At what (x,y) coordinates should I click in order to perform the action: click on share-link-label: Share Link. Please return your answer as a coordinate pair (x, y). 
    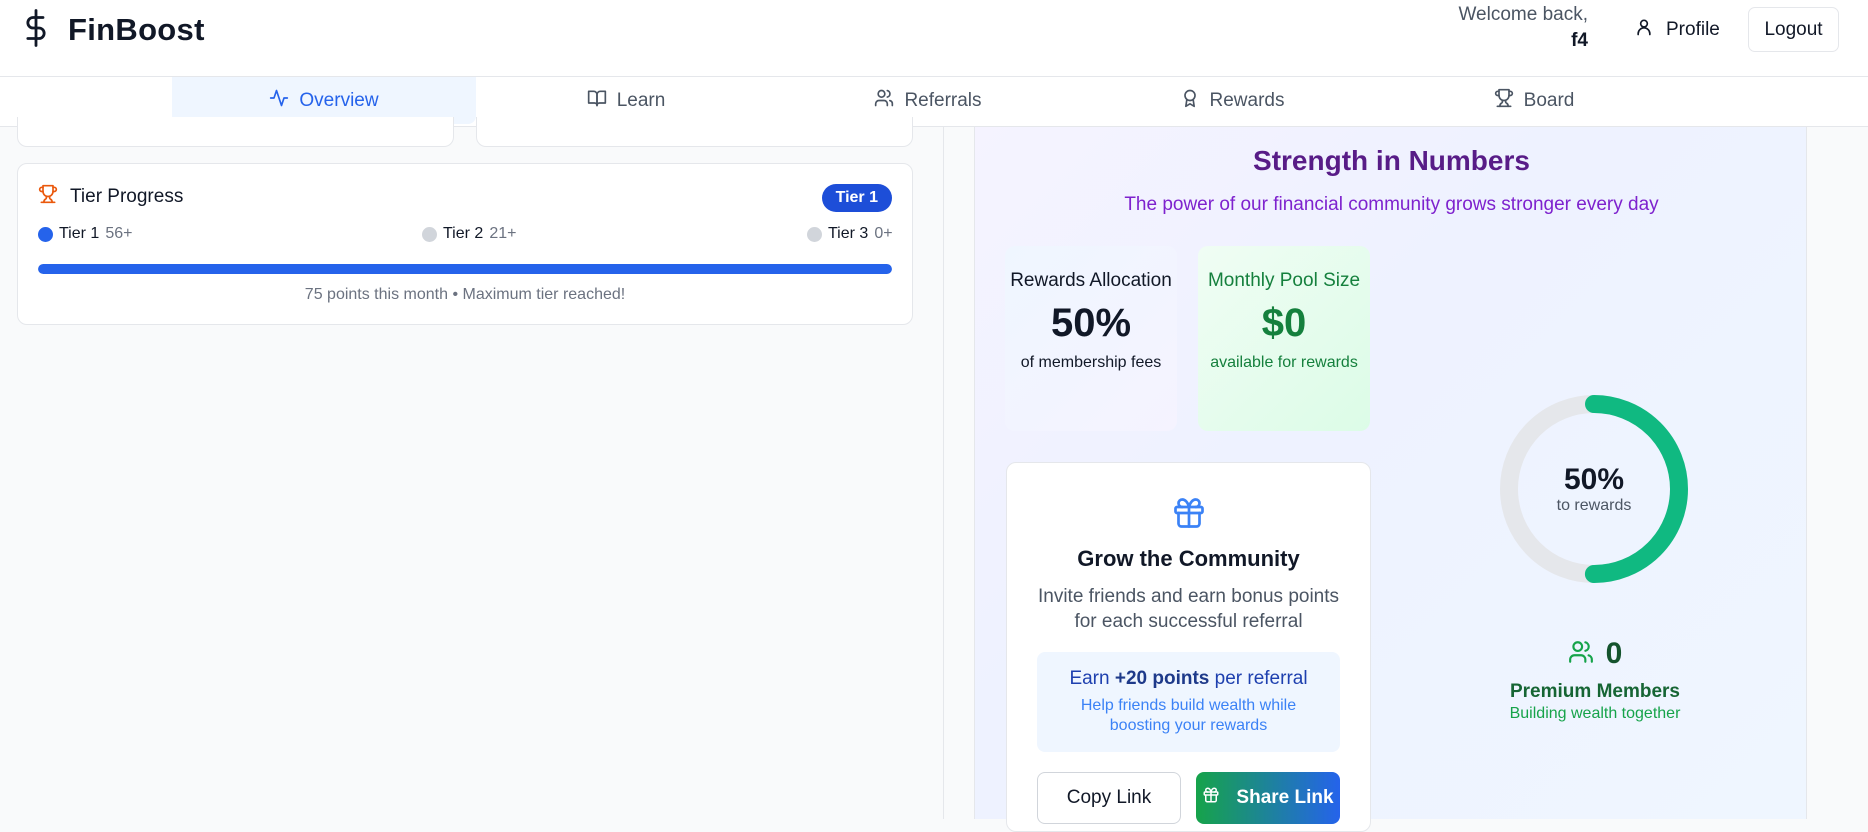
    Looking at the image, I should click on (1285, 797).